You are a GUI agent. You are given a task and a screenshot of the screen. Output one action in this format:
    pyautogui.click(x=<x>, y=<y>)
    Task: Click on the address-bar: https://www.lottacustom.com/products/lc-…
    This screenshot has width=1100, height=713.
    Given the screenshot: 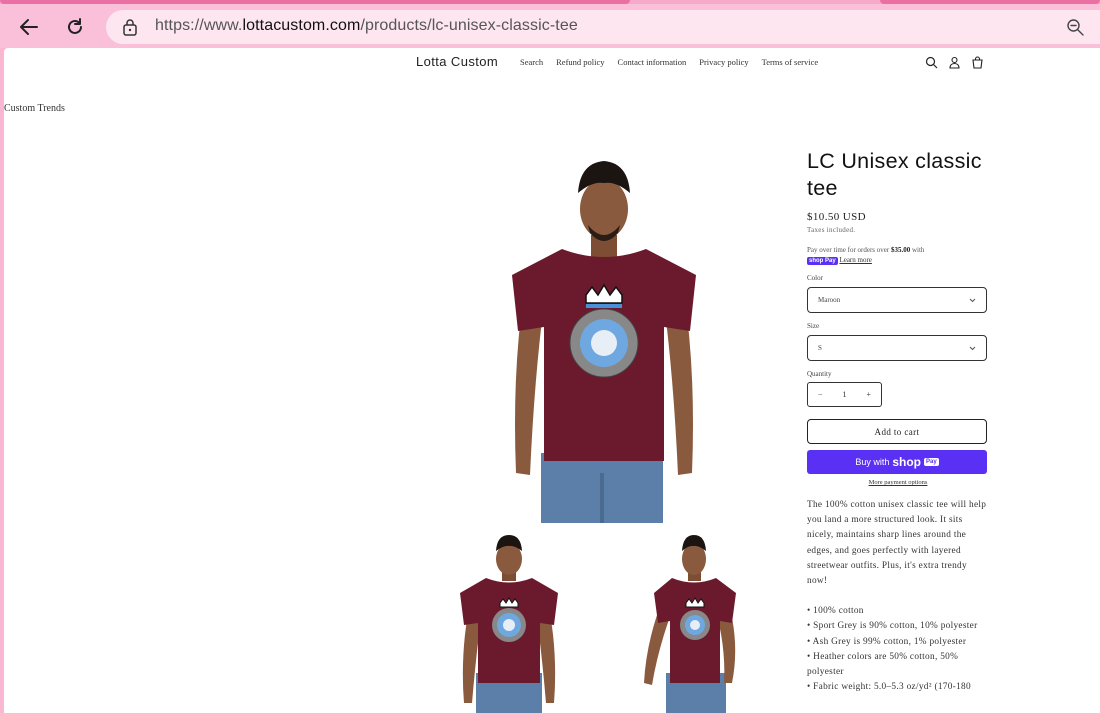 What is the action you would take?
    pyautogui.click(x=603, y=27)
    